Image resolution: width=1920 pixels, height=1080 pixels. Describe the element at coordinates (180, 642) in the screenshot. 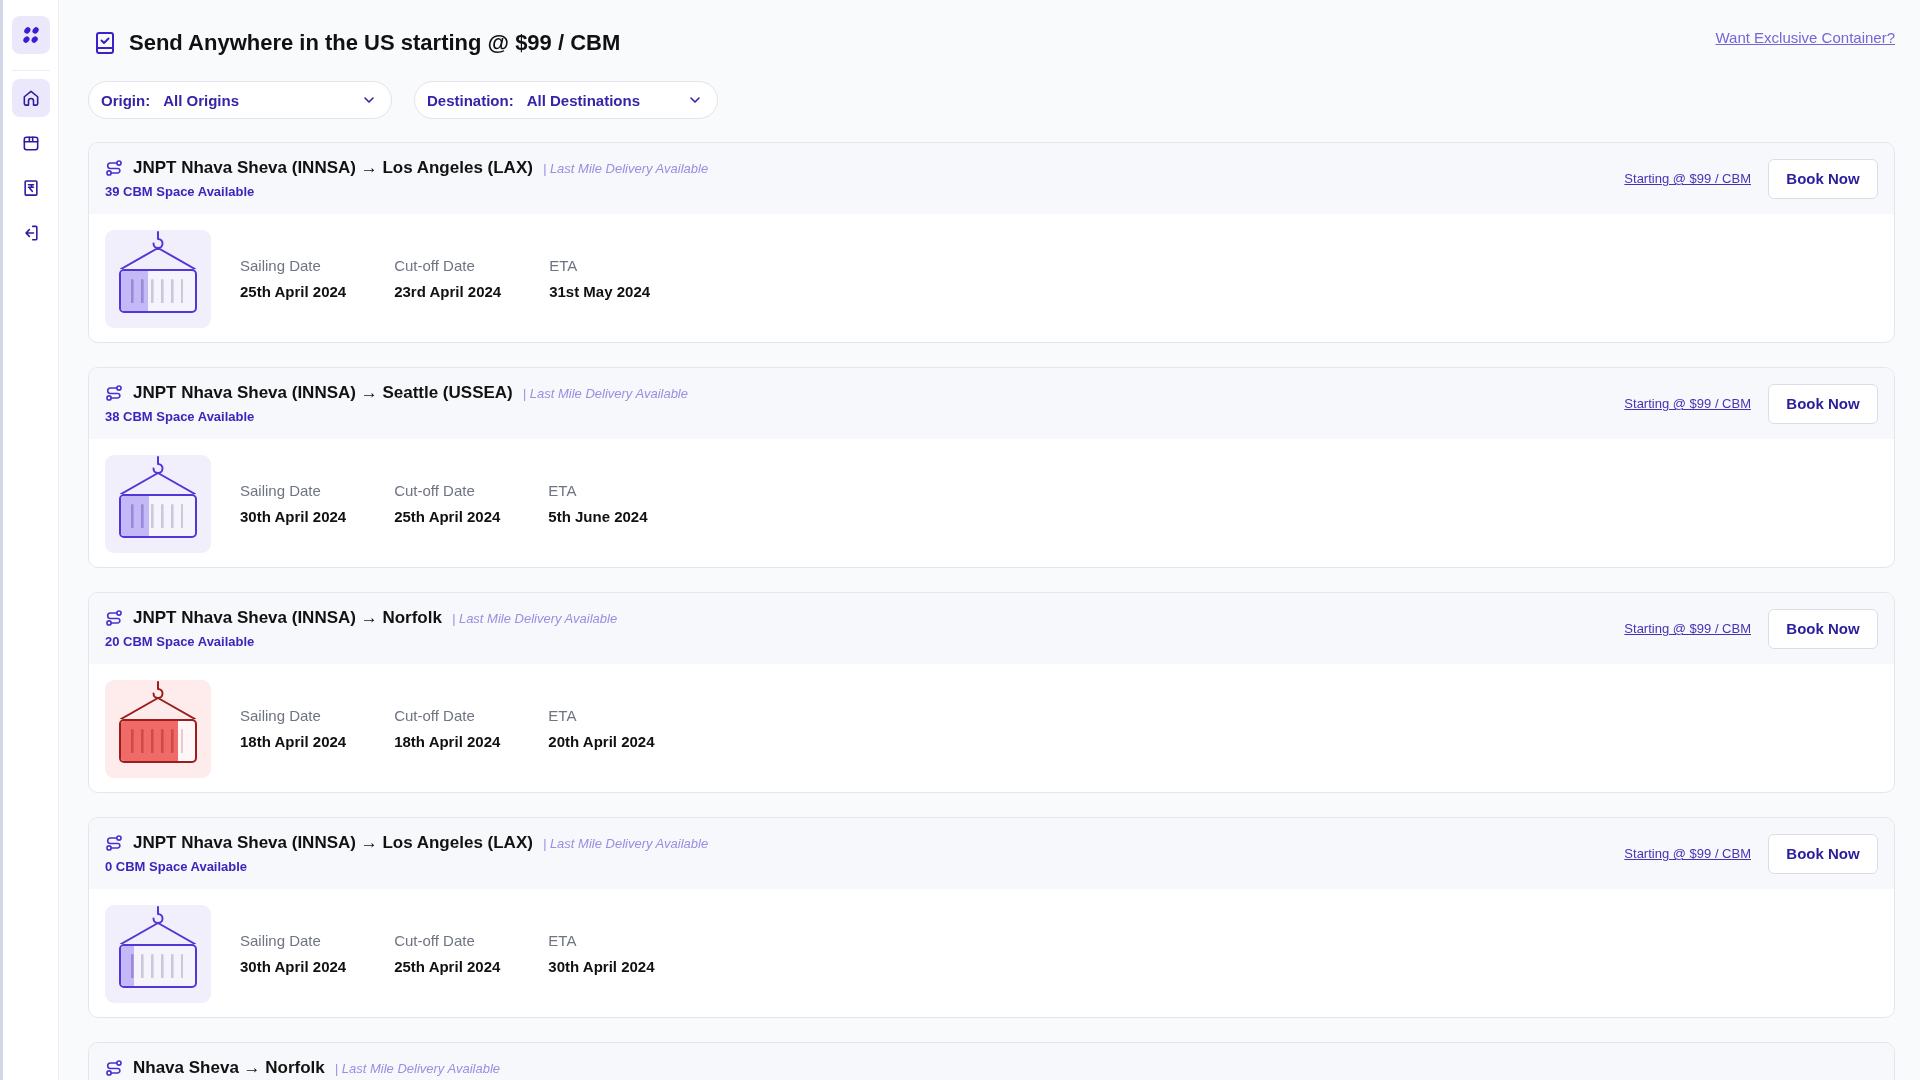

I see `space-available: 20 CBM Space Available` at that location.